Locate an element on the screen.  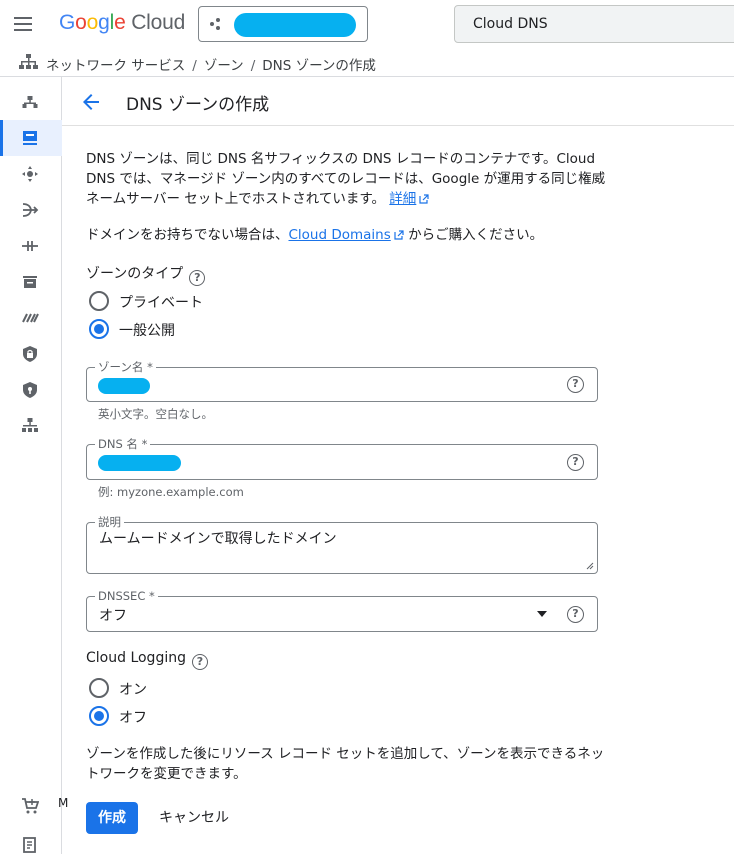
cloud-logging-label: Cloud Logging? is located at coordinates (147, 660).